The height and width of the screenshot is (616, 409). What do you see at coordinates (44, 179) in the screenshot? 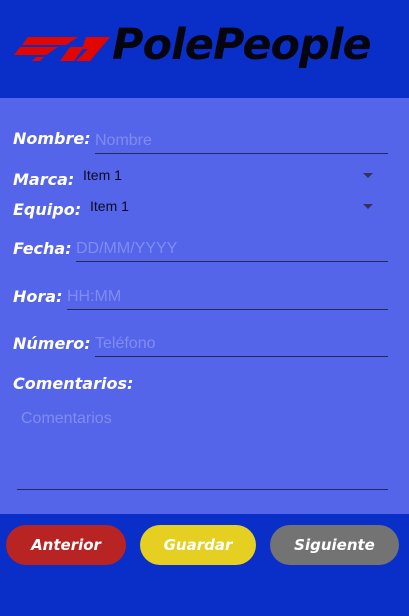
I see `marca-label: Marca:` at bounding box center [44, 179].